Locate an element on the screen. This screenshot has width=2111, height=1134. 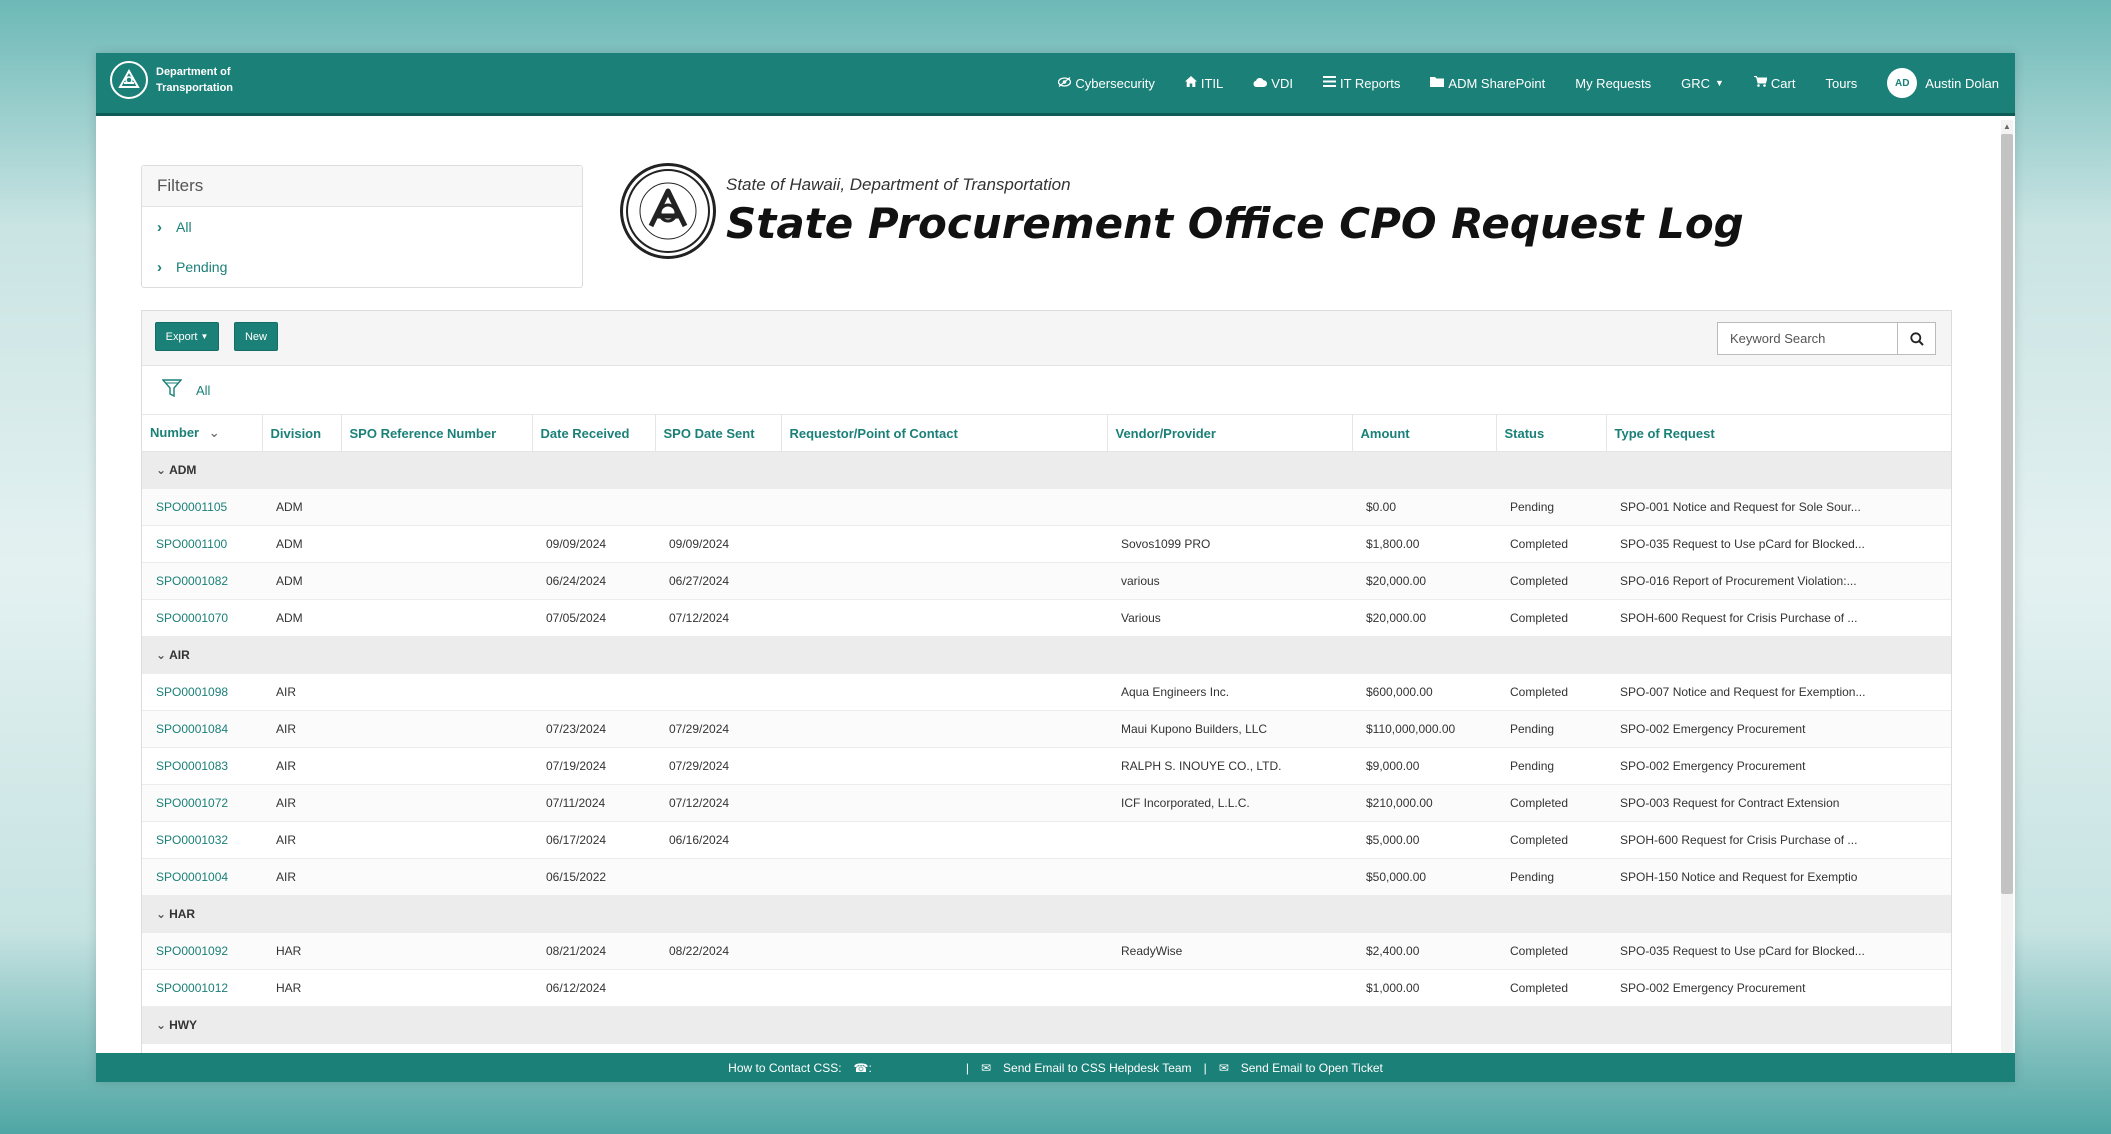
cell-requestor is located at coordinates (944, 544).